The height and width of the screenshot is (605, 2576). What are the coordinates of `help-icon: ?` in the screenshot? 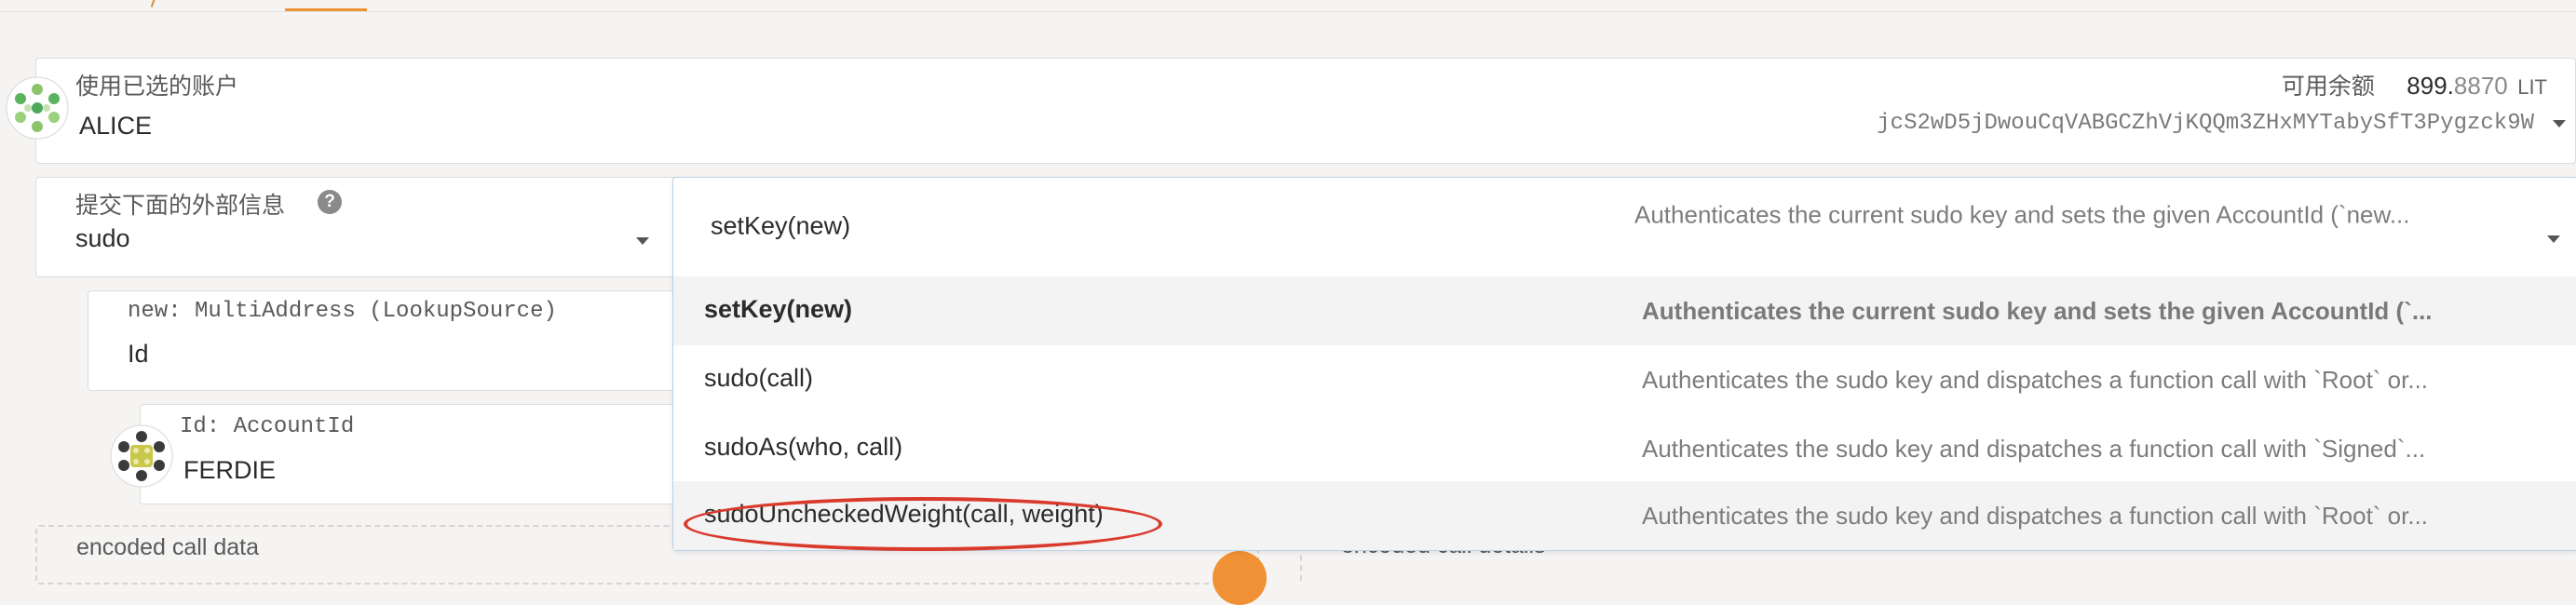 It's located at (330, 202).